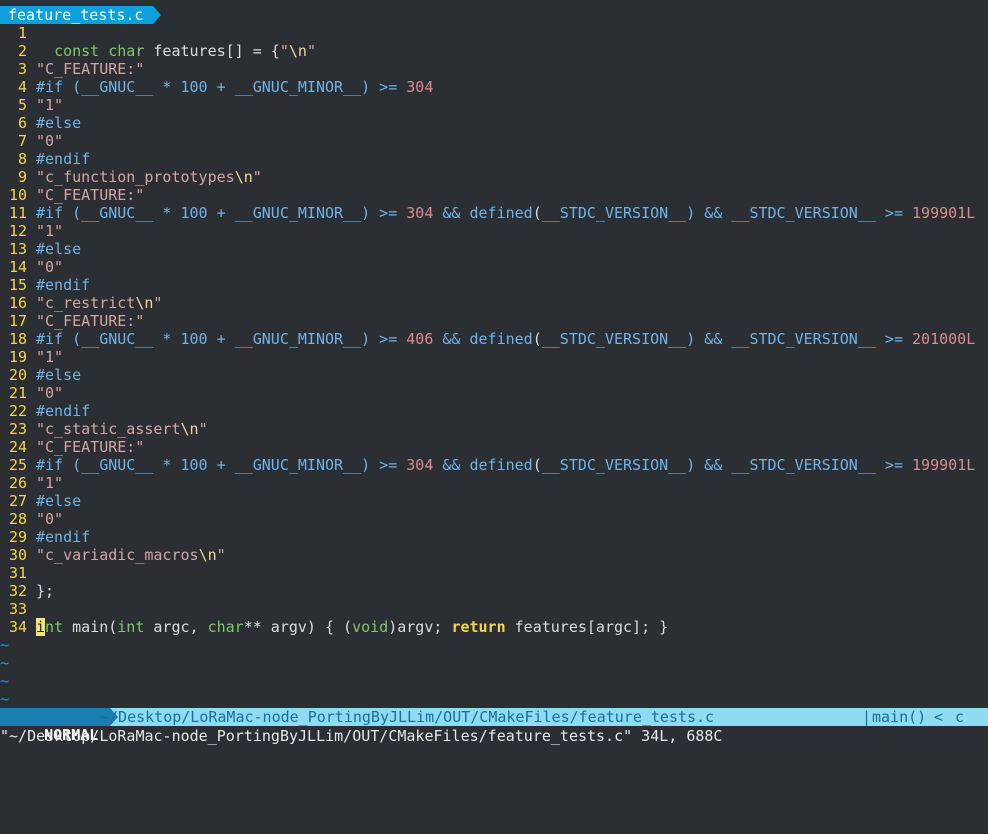 The image size is (988, 834). What do you see at coordinates (494, 141) in the screenshot?
I see `code-line: 7 "0"` at bounding box center [494, 141].